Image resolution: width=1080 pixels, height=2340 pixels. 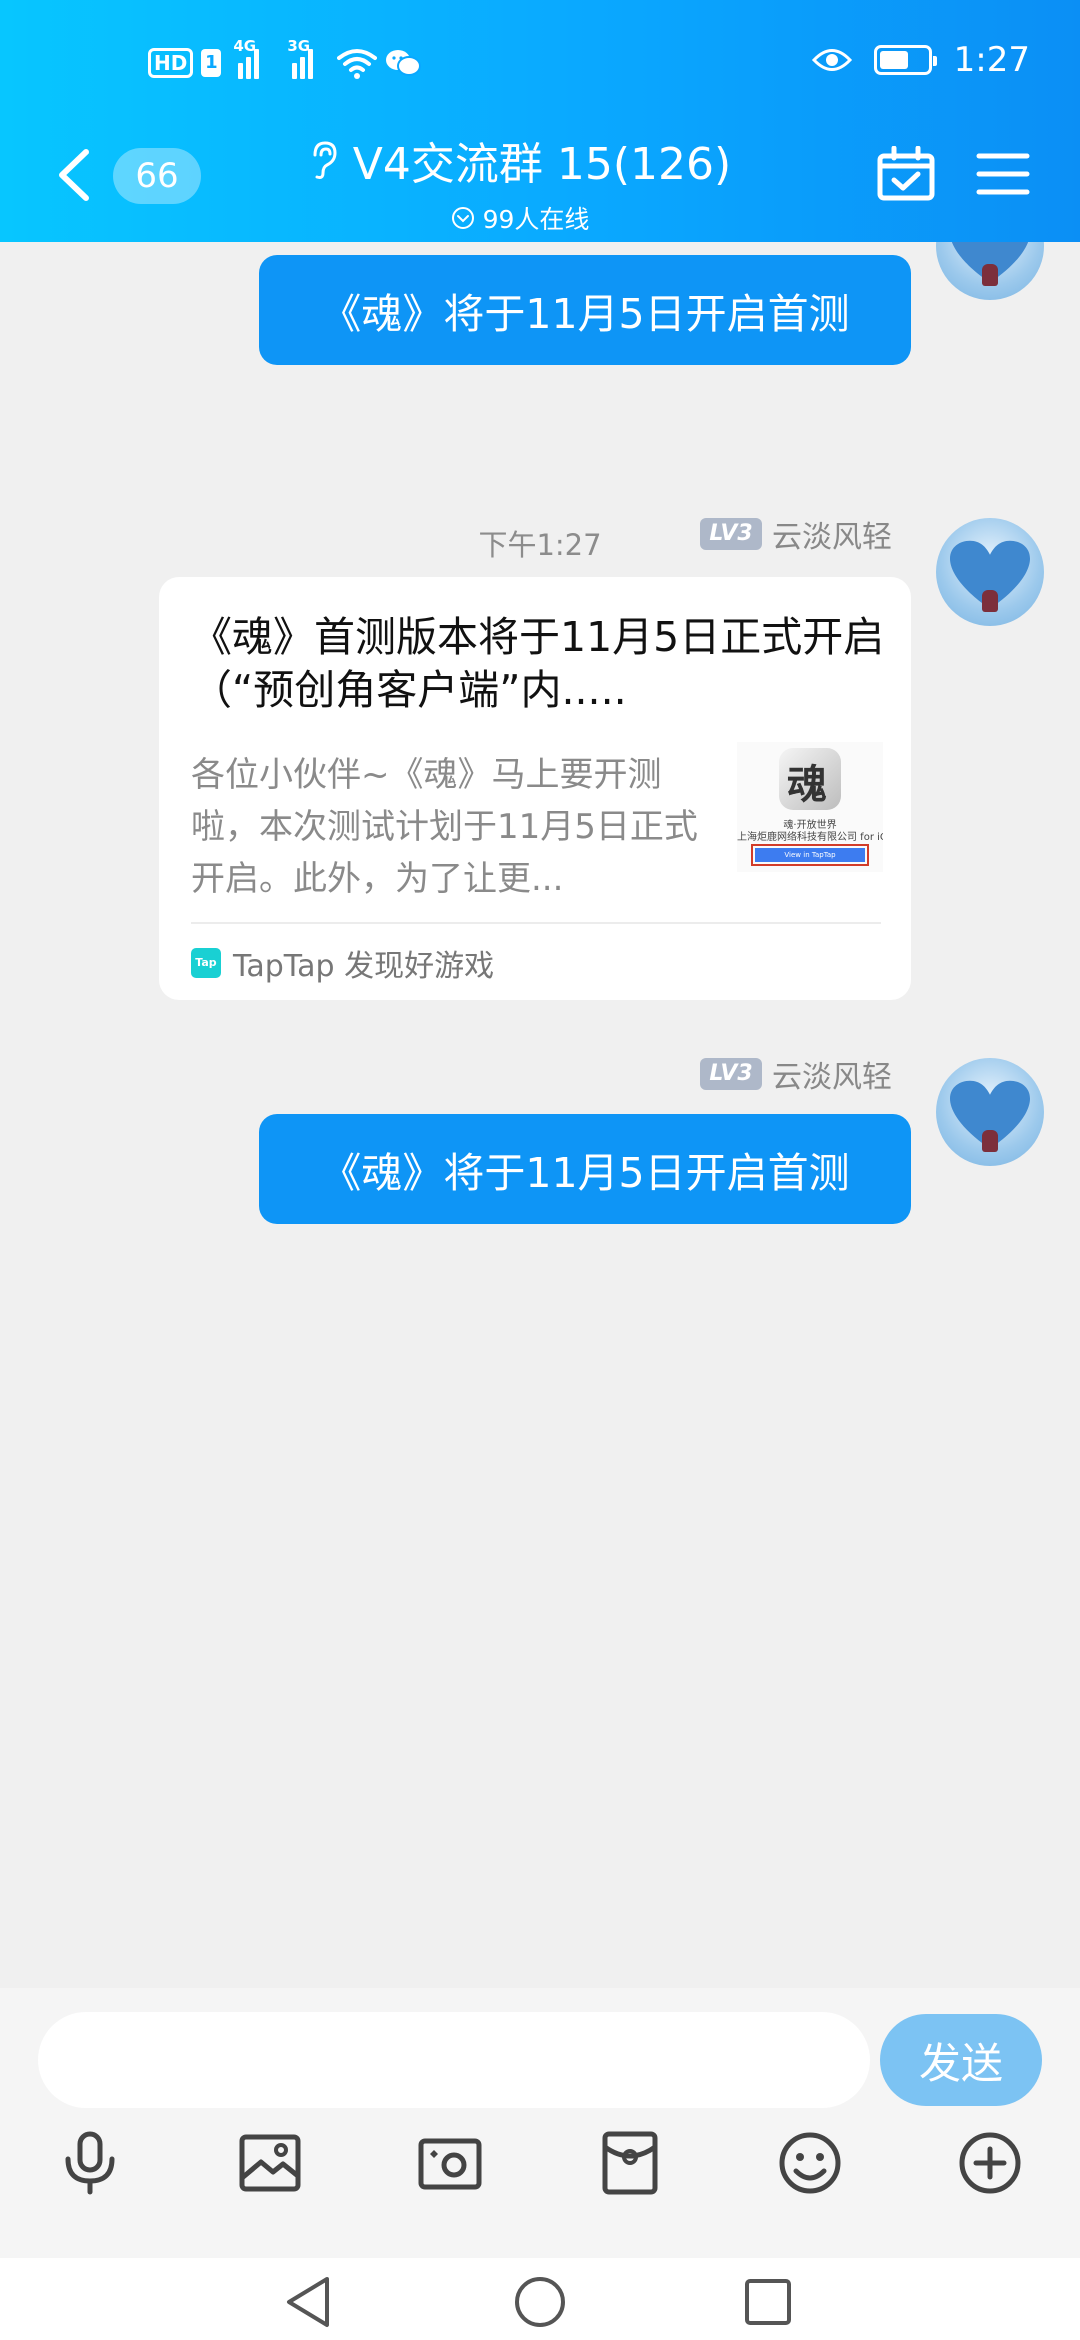 What do you see at coordinates (206, 963) in the screenshot?
I see `taptap-logo-icon: Tap` at bounding box center [206, 963].